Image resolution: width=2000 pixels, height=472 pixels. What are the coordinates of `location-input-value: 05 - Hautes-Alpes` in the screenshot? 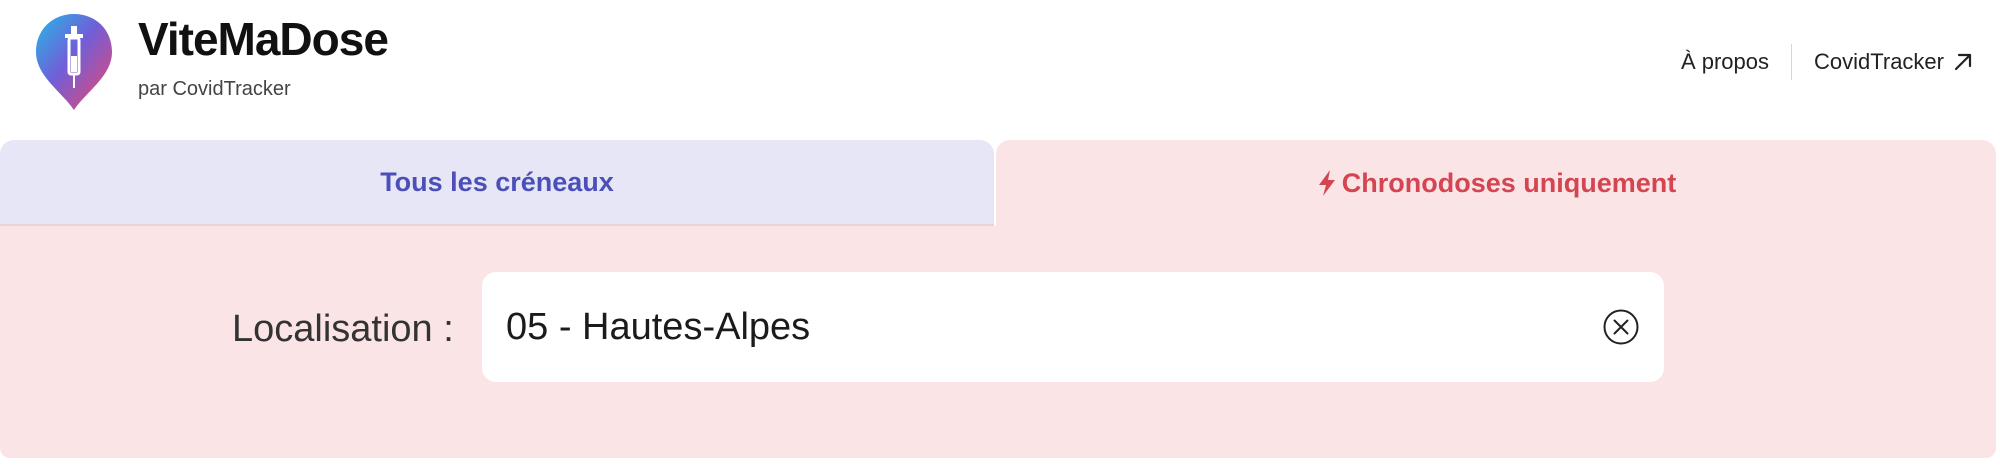 It's located at (658, 326).